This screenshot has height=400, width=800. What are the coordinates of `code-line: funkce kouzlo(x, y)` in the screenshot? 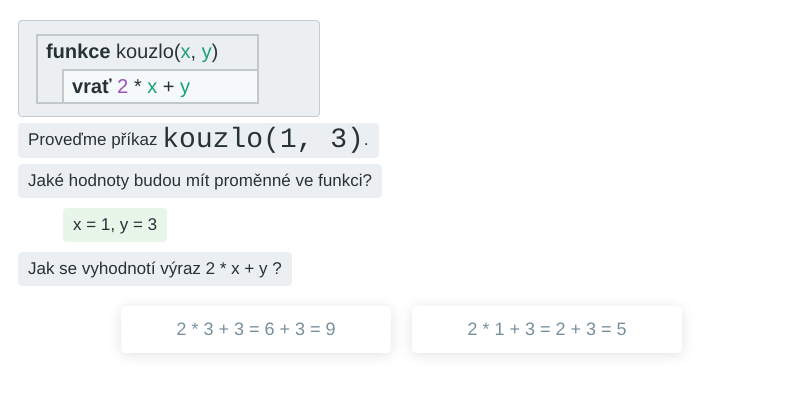 It's located at (132, 52).